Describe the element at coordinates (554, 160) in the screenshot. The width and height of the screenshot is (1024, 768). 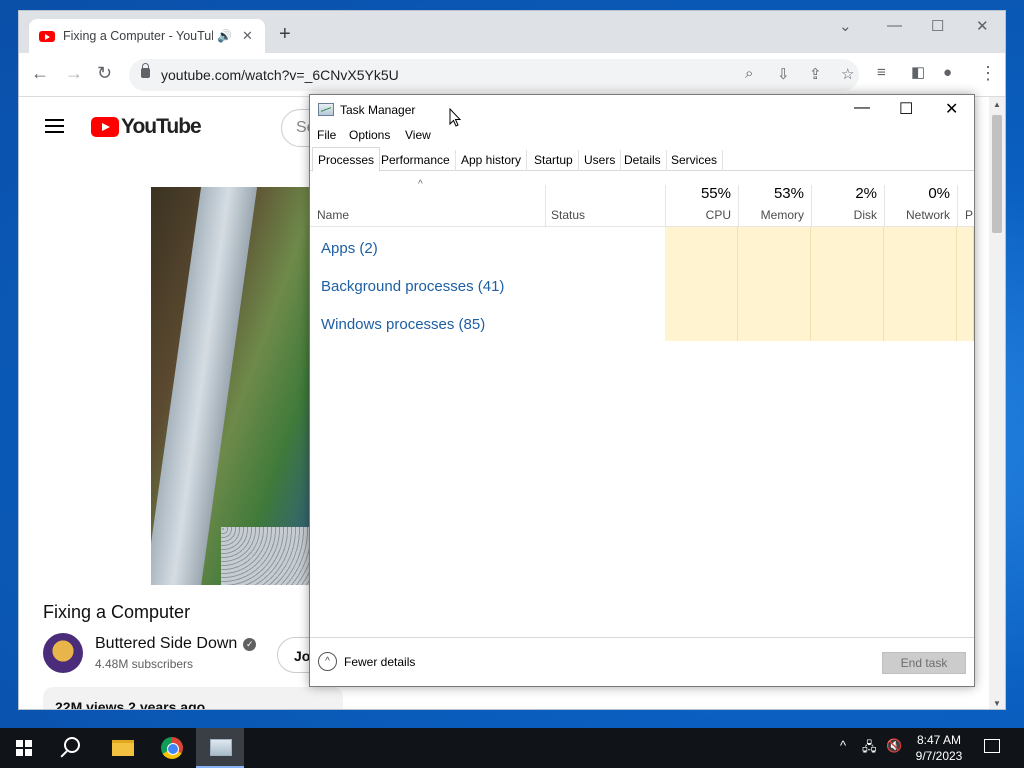
I see `tab-startup: Startup` at that location.